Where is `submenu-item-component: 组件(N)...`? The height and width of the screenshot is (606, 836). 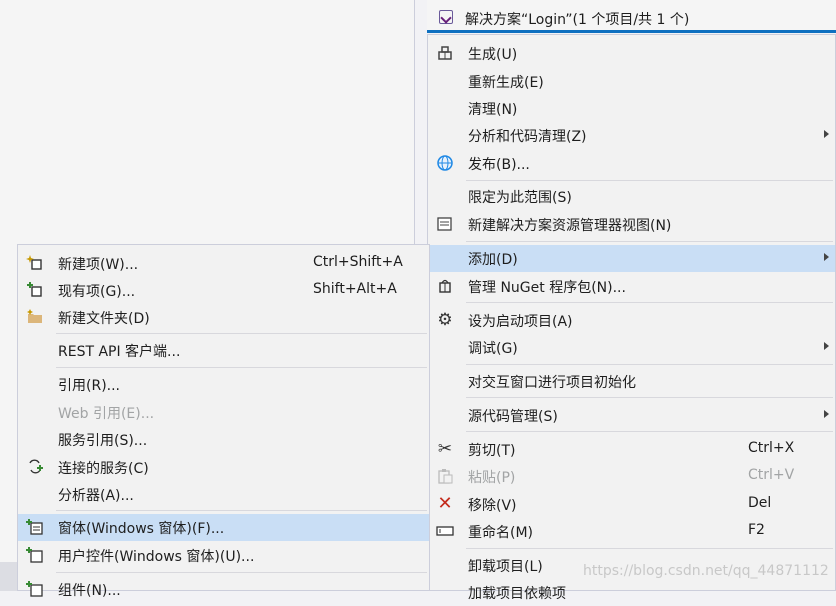
submenu-item-component: 组件(N)... is located at coordinates (223, 589).